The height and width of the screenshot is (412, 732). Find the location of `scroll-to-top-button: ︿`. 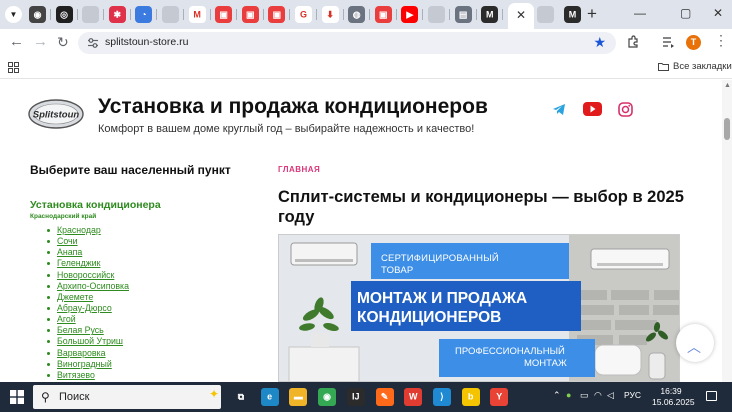

scroll-to-top-button: ︿ is located at coordinates (695, 343).